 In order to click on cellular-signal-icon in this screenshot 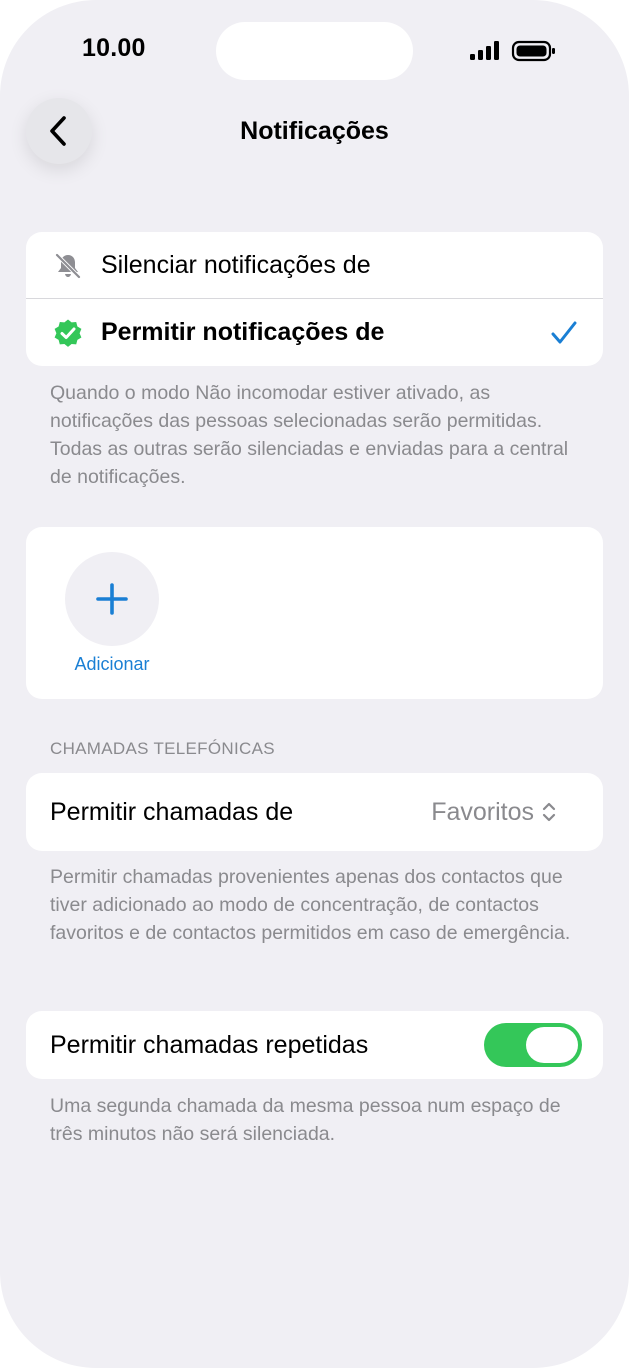, I will do `click(484, 50)`.